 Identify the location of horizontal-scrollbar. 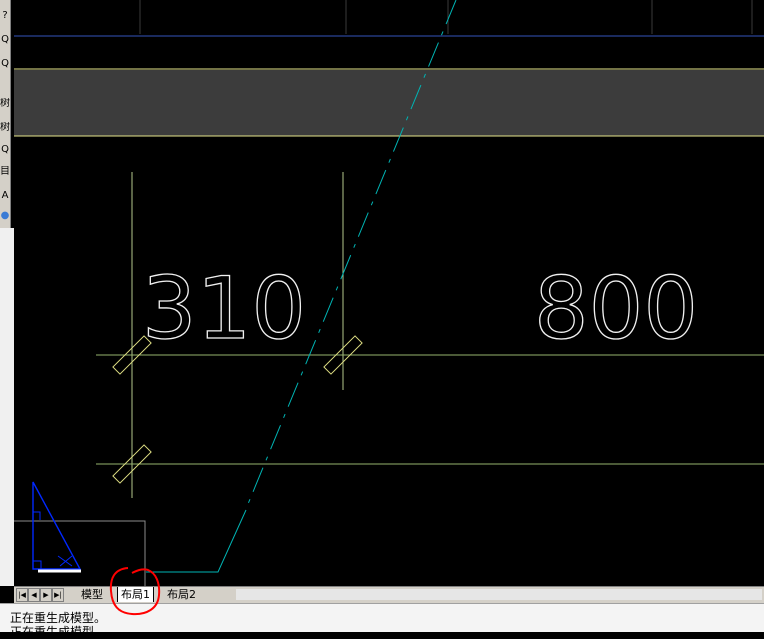
(499, 594).